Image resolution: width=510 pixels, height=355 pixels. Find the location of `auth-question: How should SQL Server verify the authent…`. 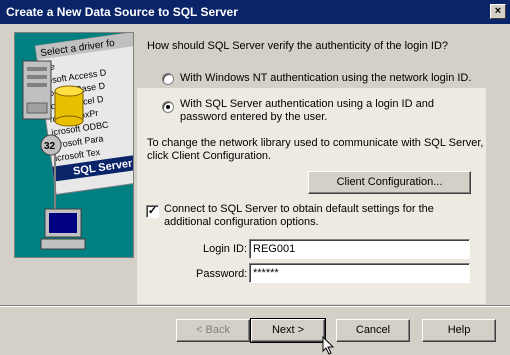

auth-question: How should SQL Server verify the authent… is located at coordinates (298, 46).